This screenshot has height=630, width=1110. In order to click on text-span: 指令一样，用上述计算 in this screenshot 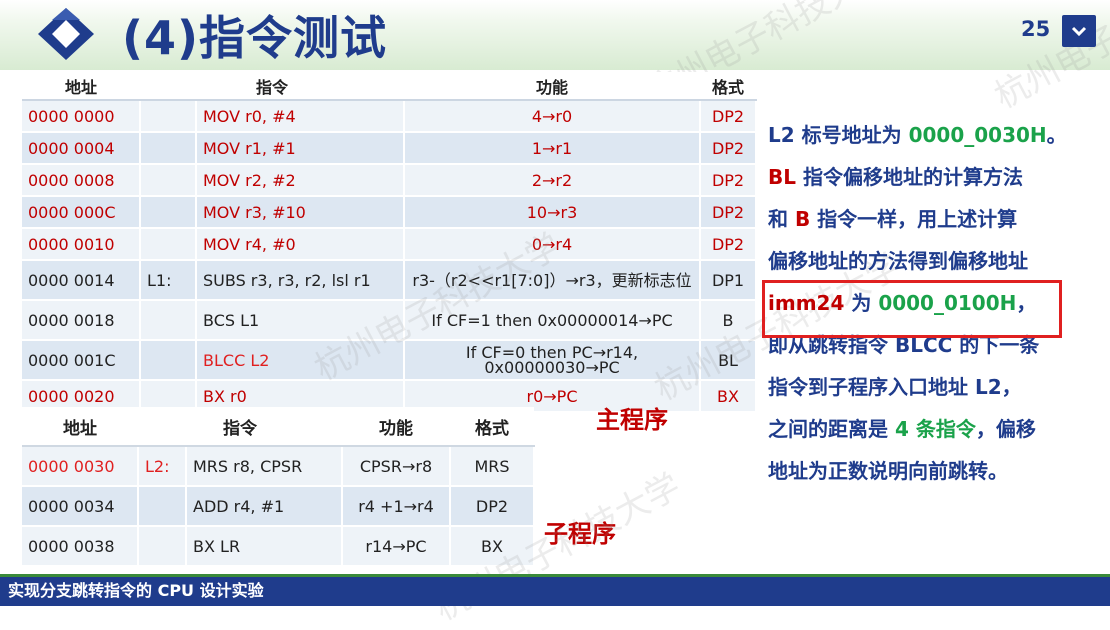, I will do `click(914, 219)`.